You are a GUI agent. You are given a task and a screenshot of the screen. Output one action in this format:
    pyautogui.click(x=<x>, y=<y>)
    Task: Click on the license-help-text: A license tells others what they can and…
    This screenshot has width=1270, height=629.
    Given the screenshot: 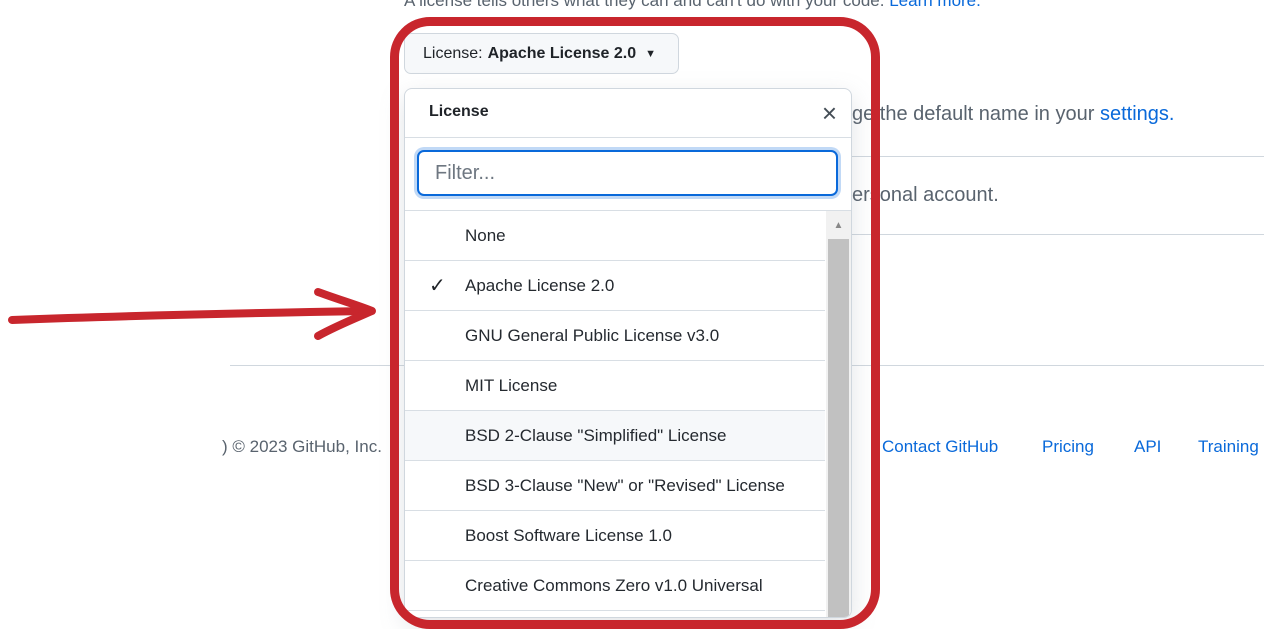 What is the action you would take?
    pyautogui.click(x=692, y=5)
    